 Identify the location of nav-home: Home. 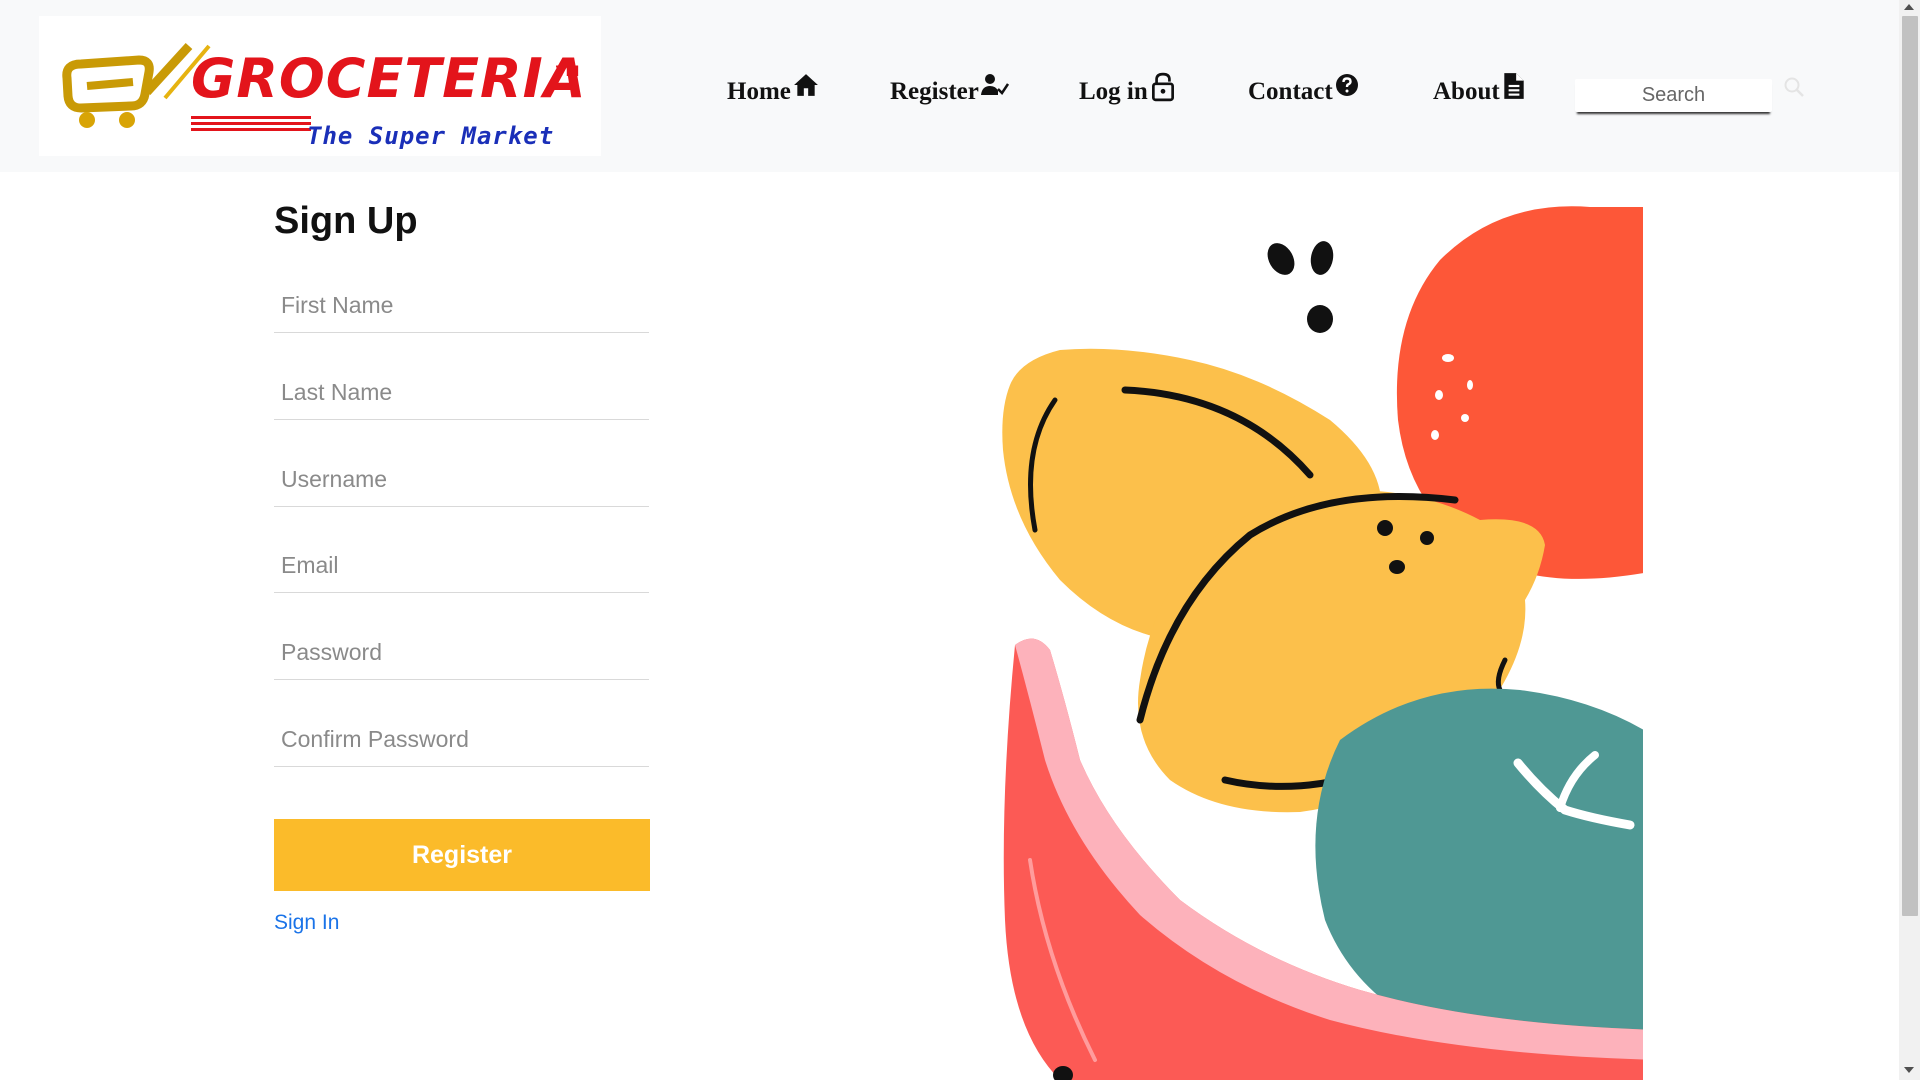
(773, 92).